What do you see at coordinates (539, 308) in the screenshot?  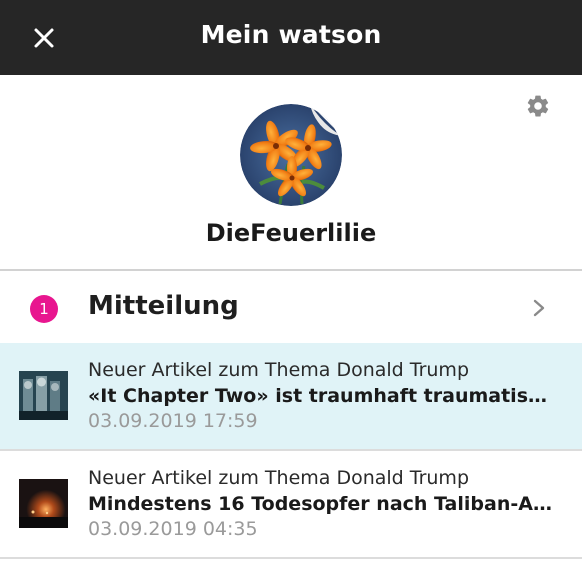 I see `chevron-right-icon` at bounding box center [539, 308].